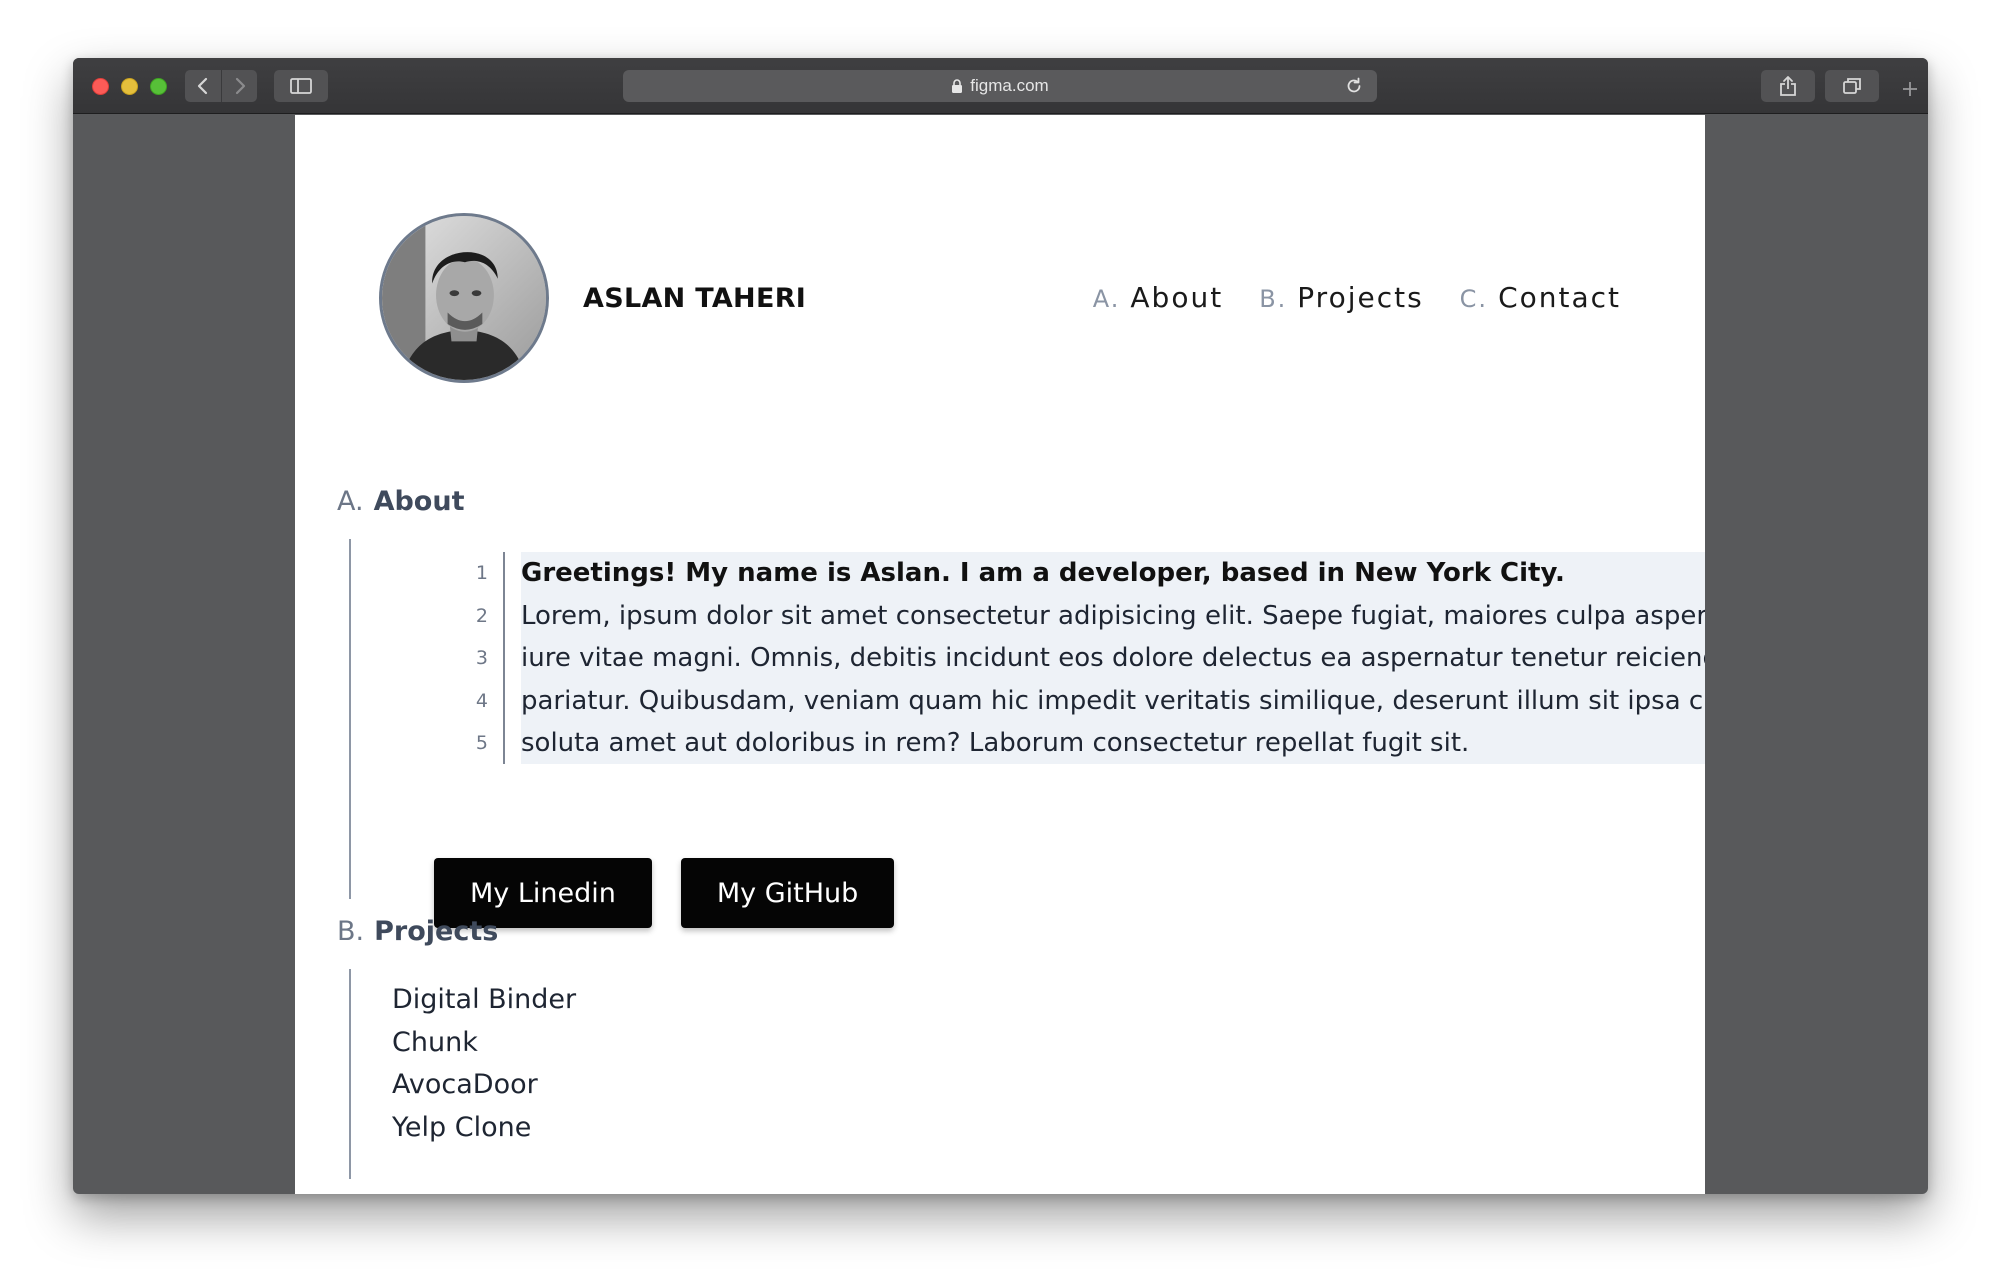 The image size is (2000, 1281). Describe the element at coordinates (350, 1074) in the screenshot. I see `projects-divider` at that location.